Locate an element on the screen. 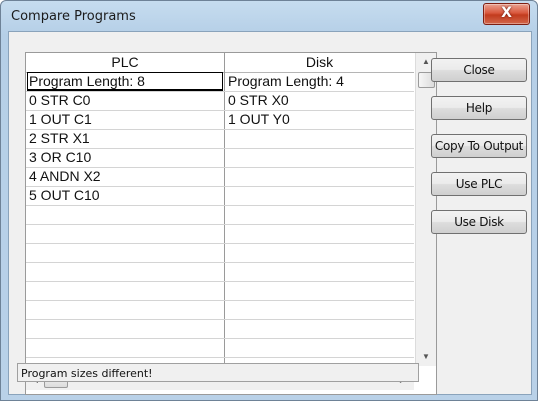  disk-cell: 0 STR X0 is located at coordinates (320, 100).